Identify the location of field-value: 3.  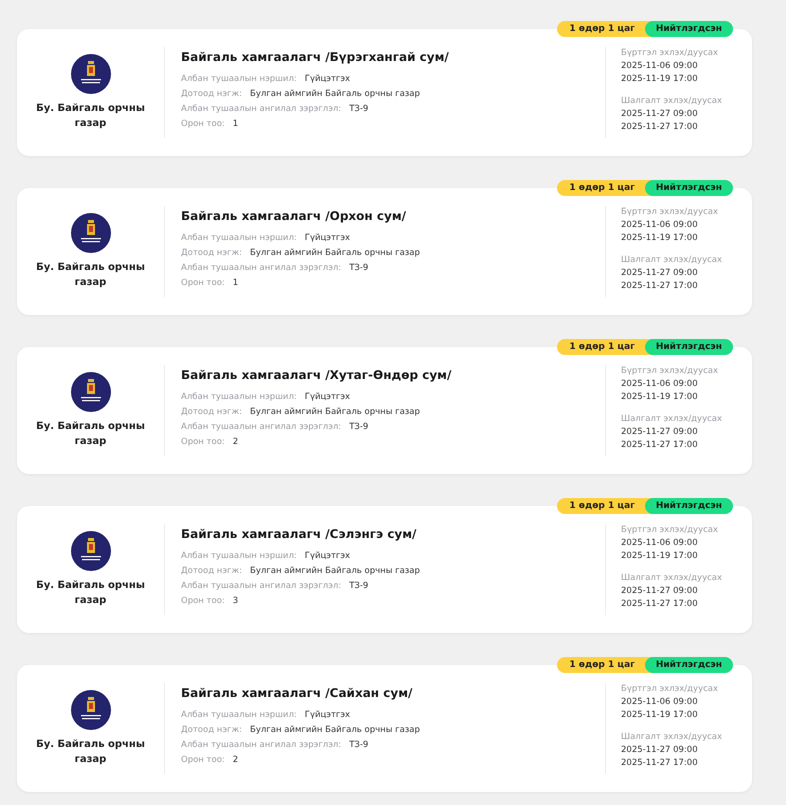
(235, 601).